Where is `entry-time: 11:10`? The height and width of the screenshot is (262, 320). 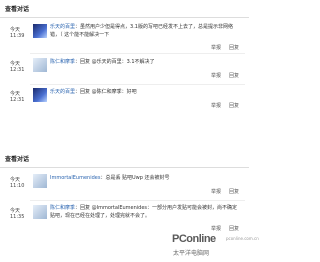 entry-time: 11:10 is located at coordinates (17, 186).